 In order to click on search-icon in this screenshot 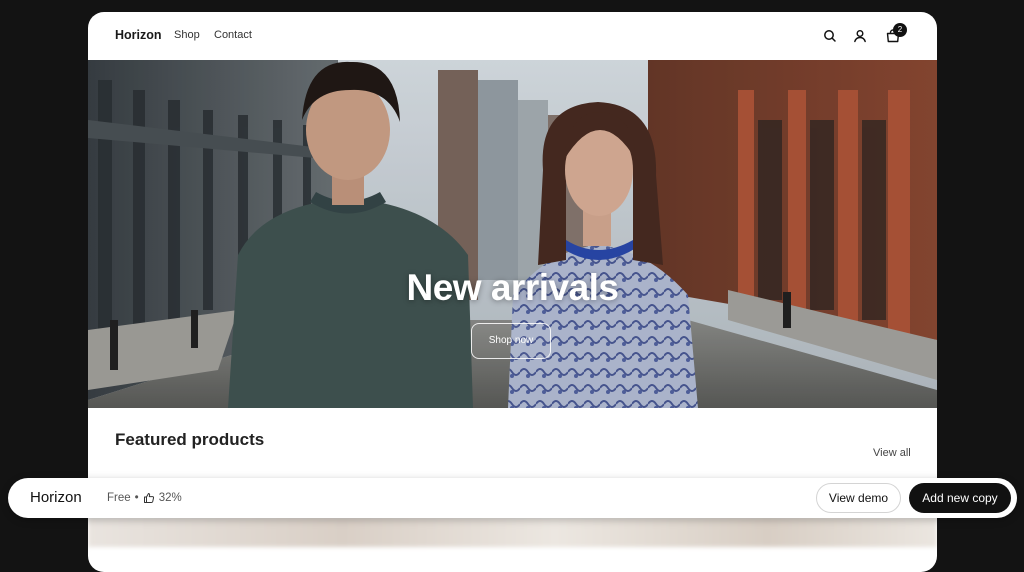, I will do `click(830, 36)`.